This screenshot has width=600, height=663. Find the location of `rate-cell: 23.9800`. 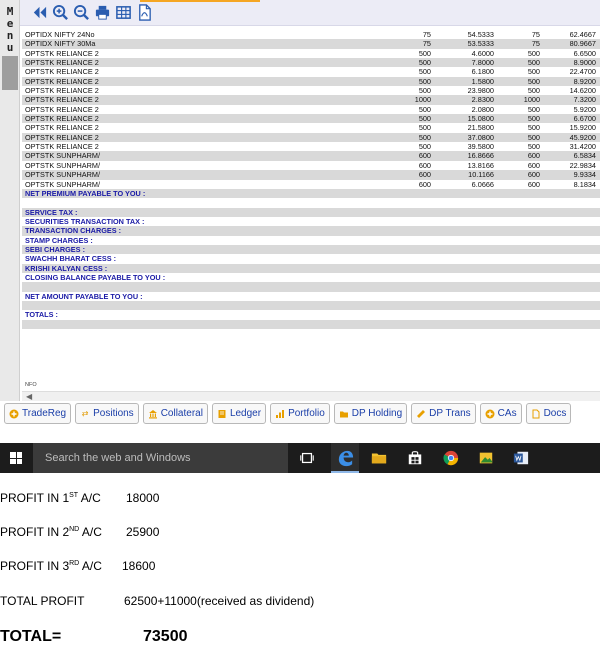

rate-cell: 23.9800 is located at coordinates (480, 91).